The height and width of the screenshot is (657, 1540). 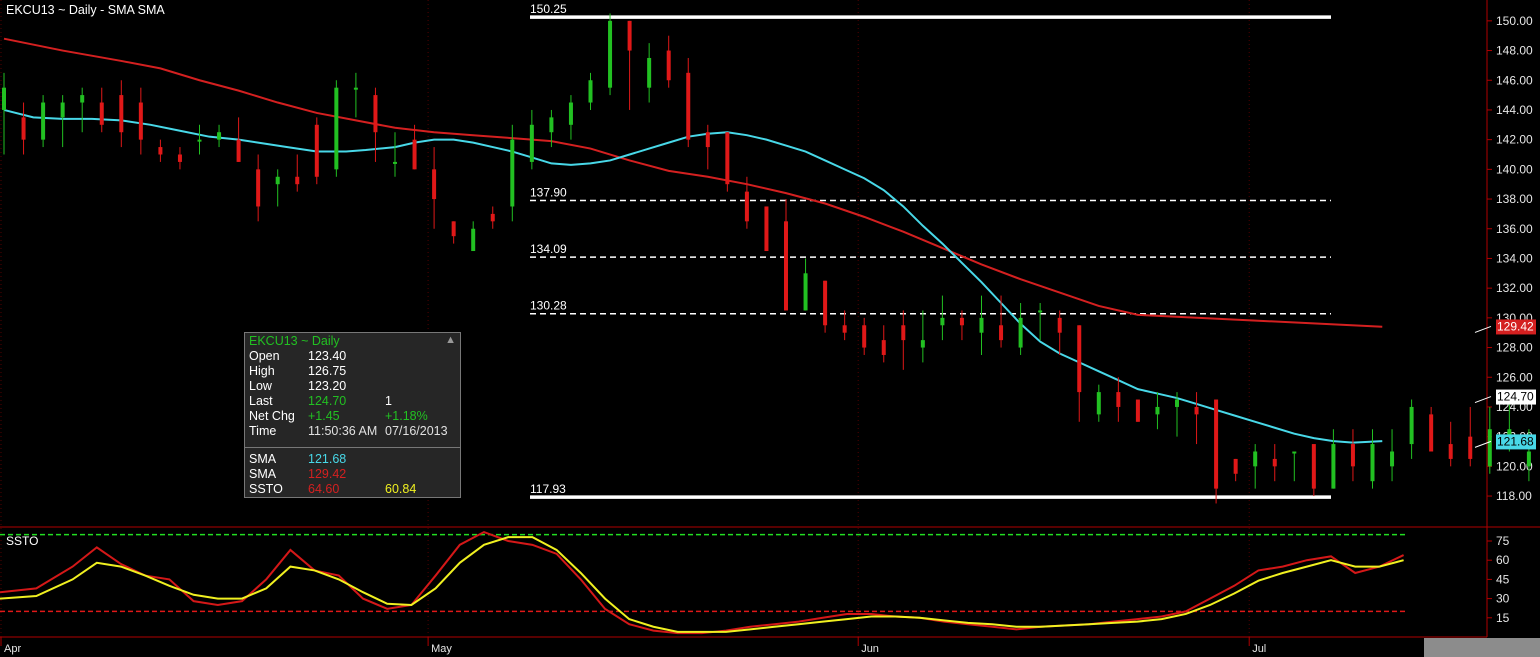 I want to click on ssto-tick-label: 15, so click(x=1503, y=618).